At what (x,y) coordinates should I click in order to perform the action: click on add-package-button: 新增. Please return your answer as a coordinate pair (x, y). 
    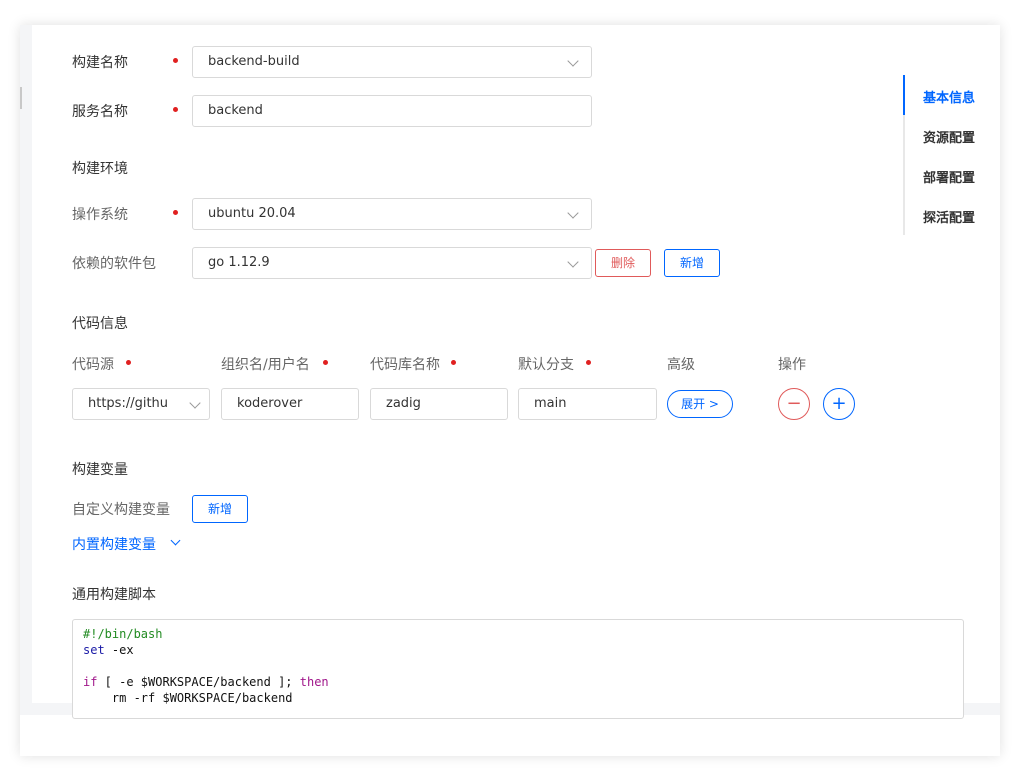
    Looking at the image, I should click on (692, 263).